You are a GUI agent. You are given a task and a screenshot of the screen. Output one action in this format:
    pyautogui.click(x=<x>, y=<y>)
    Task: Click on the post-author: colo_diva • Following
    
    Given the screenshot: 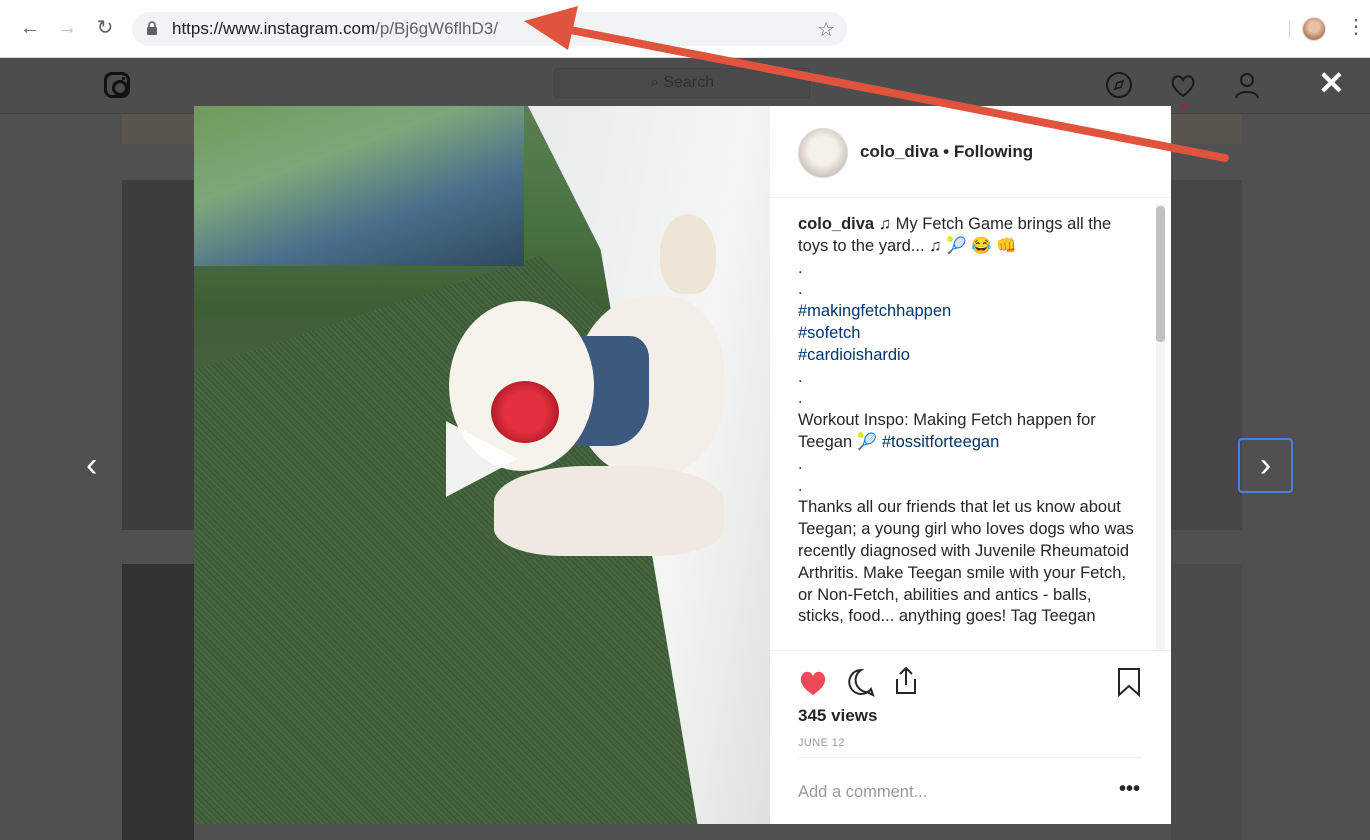 What is the action you would take?
    pyautogui.click(x=946, y=152)
    